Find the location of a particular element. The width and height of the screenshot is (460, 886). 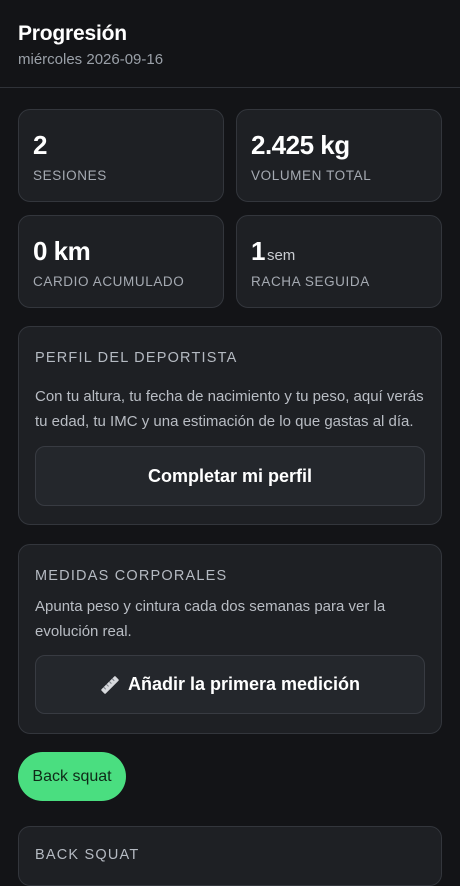

stat-card-volume: 2.425 kg VOLUMEN TOTAL is located at coordinates (339, 155).